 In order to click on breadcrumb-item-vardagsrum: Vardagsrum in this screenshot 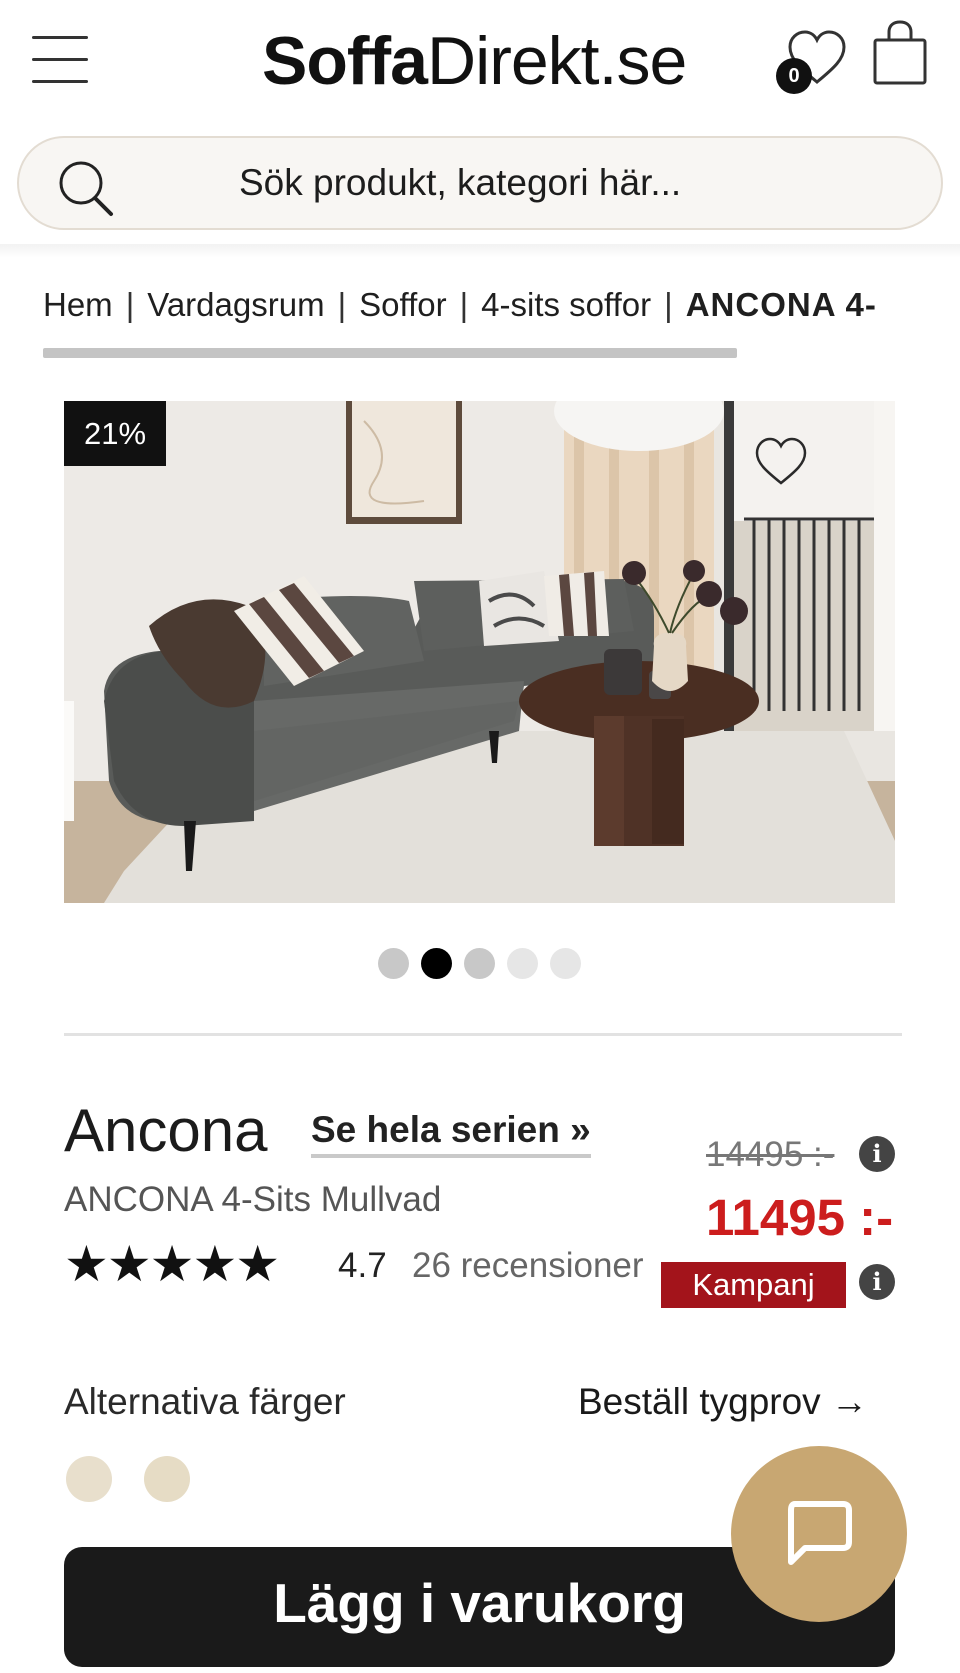, I will do `click(235, 304)`.